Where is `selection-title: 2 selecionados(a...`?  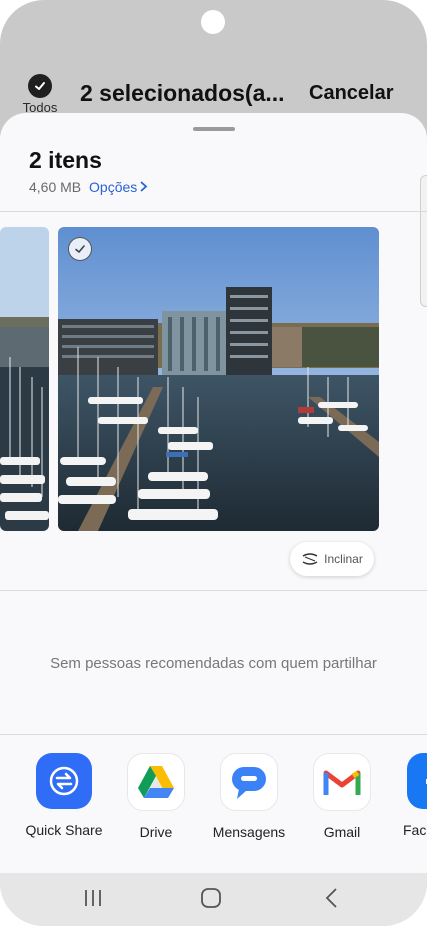
selection-title: 2 selecionados(a... is located at coordinates (182, 93).